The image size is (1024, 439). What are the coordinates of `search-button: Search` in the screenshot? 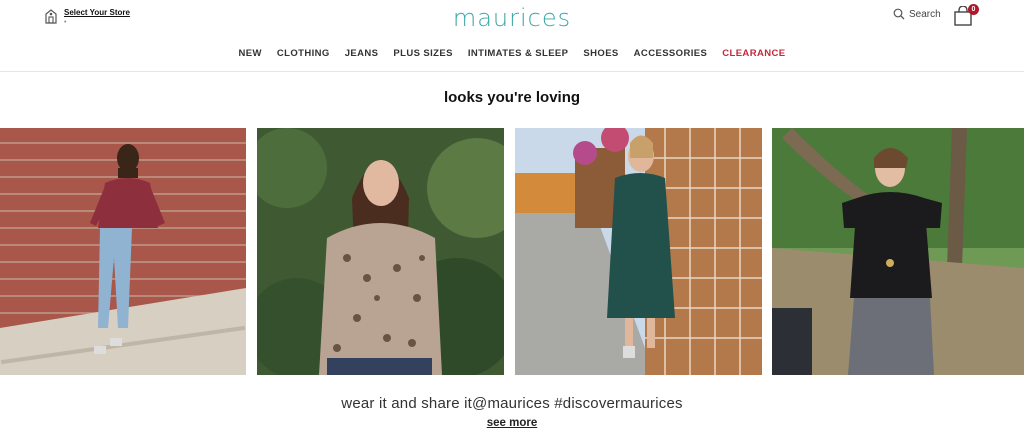 It's located at (917, 14).